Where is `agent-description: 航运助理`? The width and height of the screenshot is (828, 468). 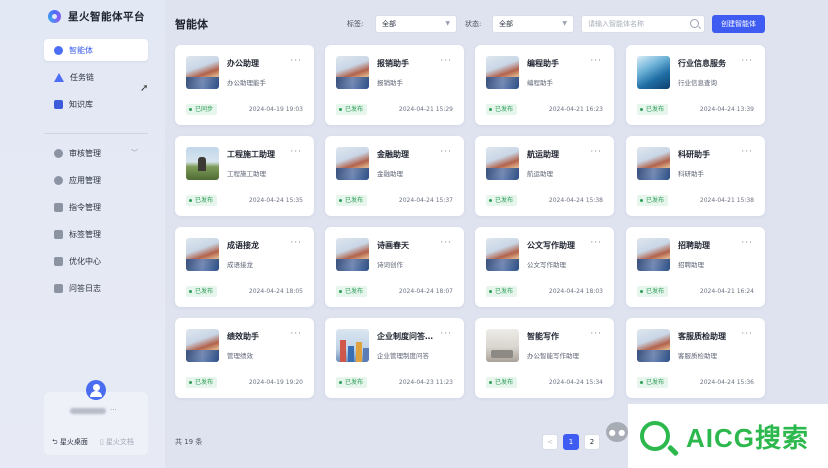
agent-description: 航运助理 is located at coordinates (540, 174).